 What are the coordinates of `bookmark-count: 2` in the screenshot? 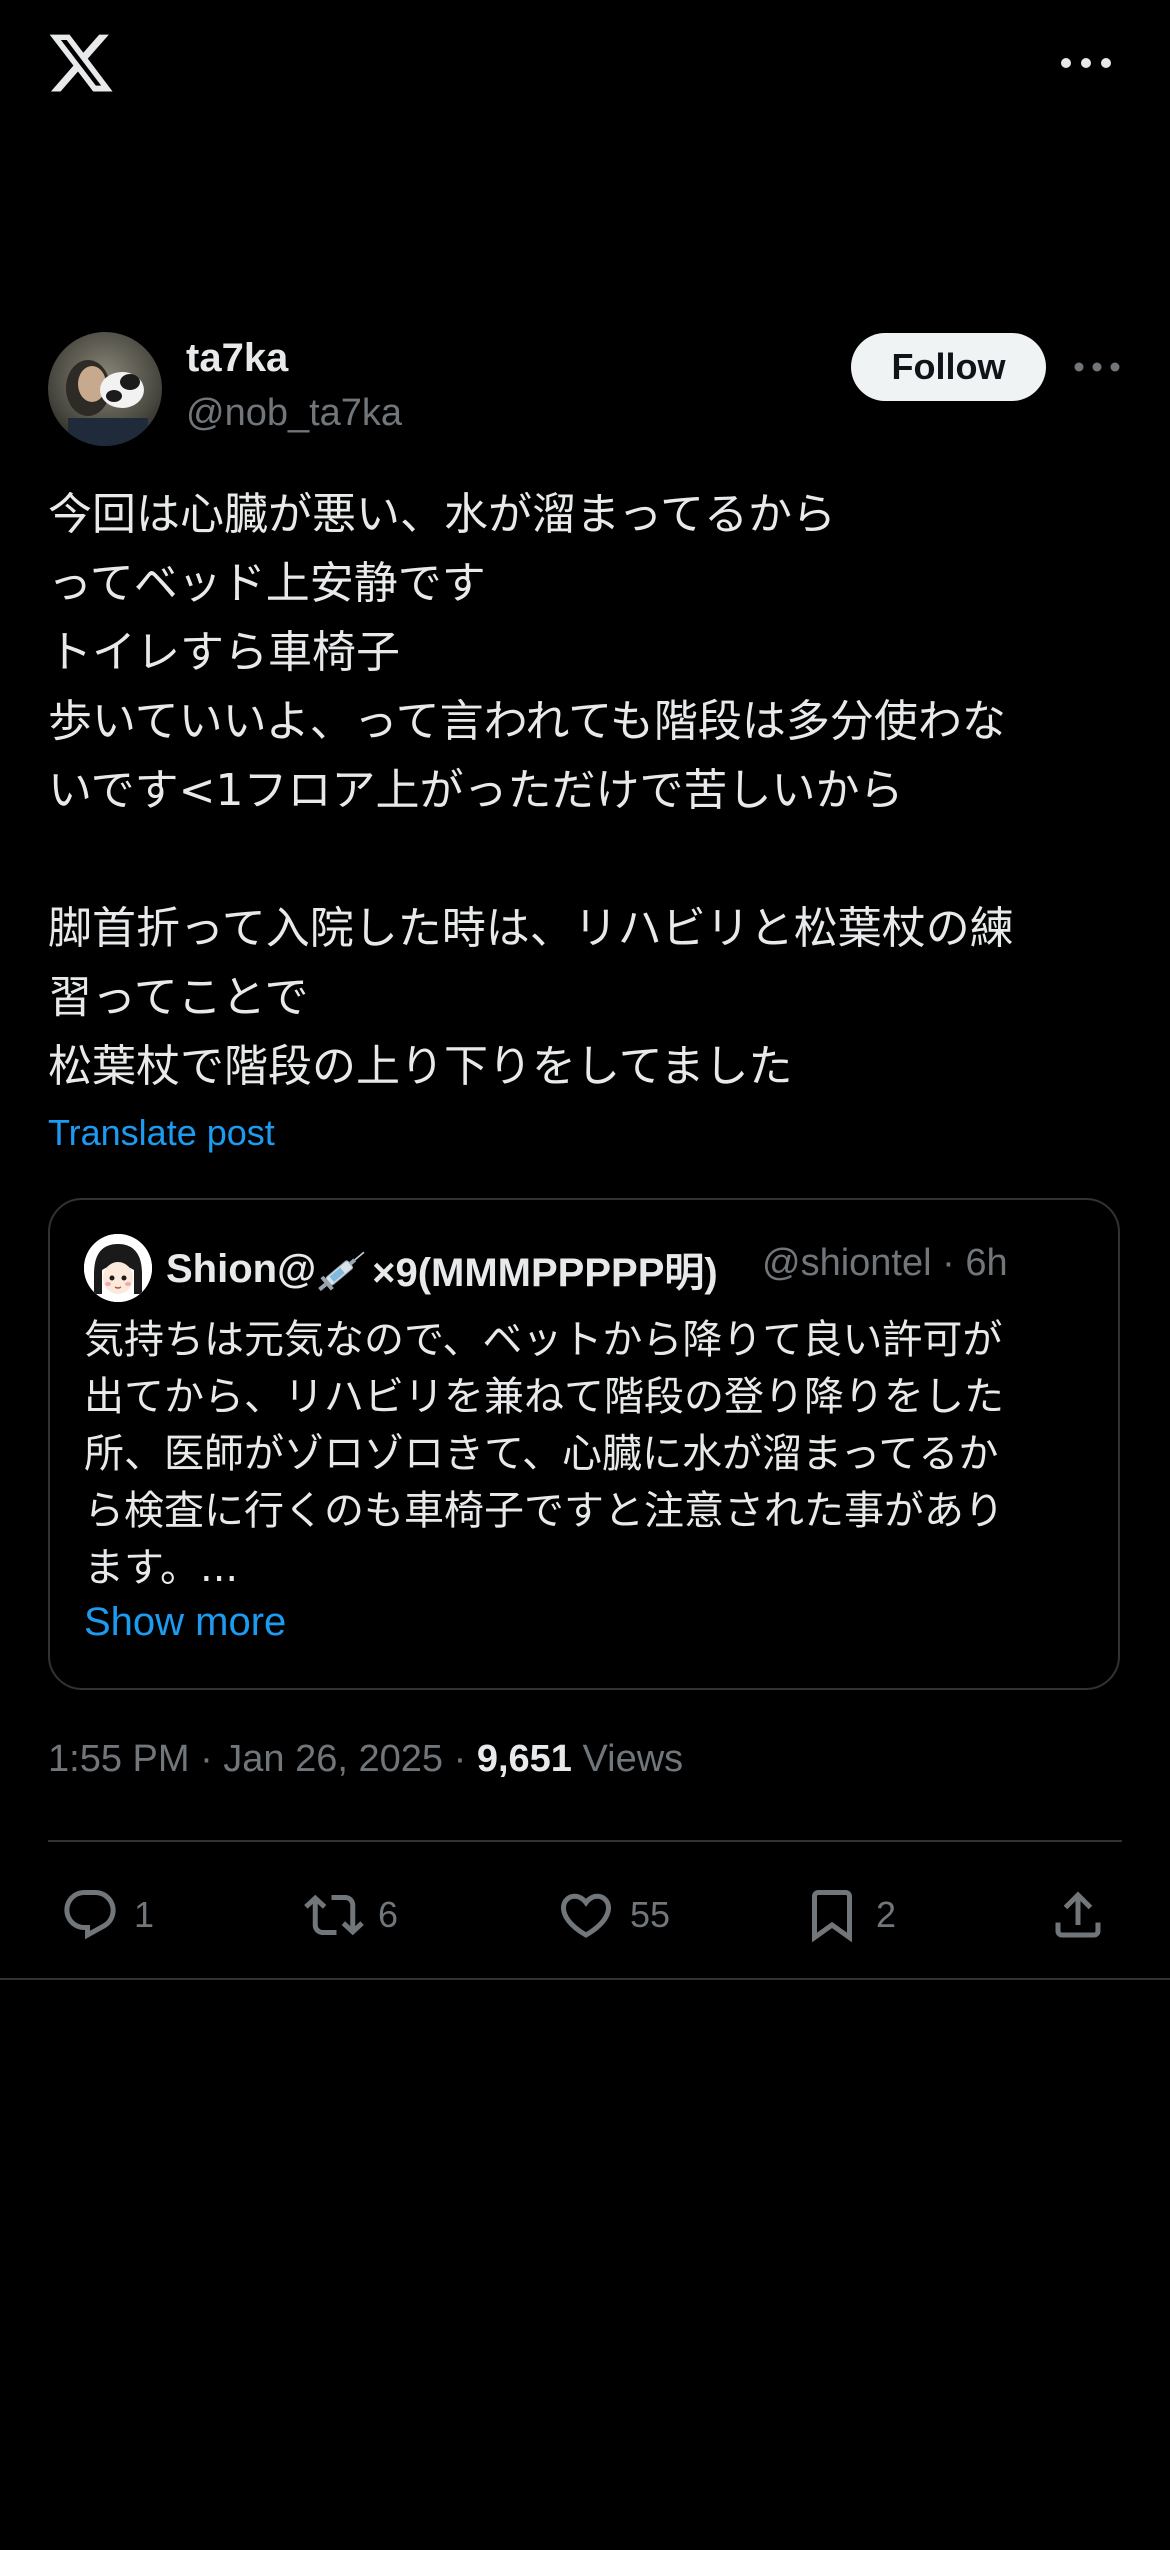 It's located at (886, 1914).